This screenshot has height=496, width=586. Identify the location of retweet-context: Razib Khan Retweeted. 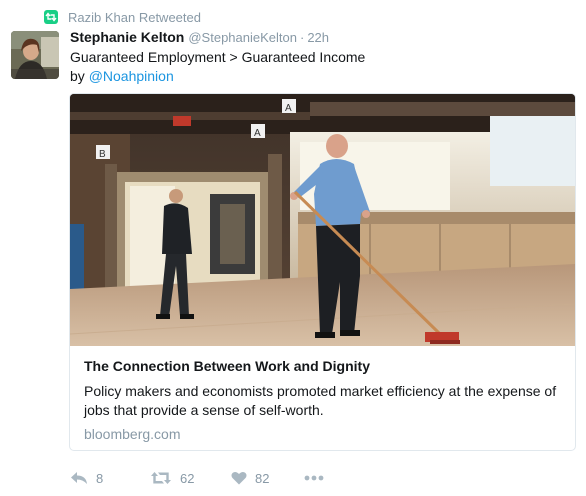
(122, 17).